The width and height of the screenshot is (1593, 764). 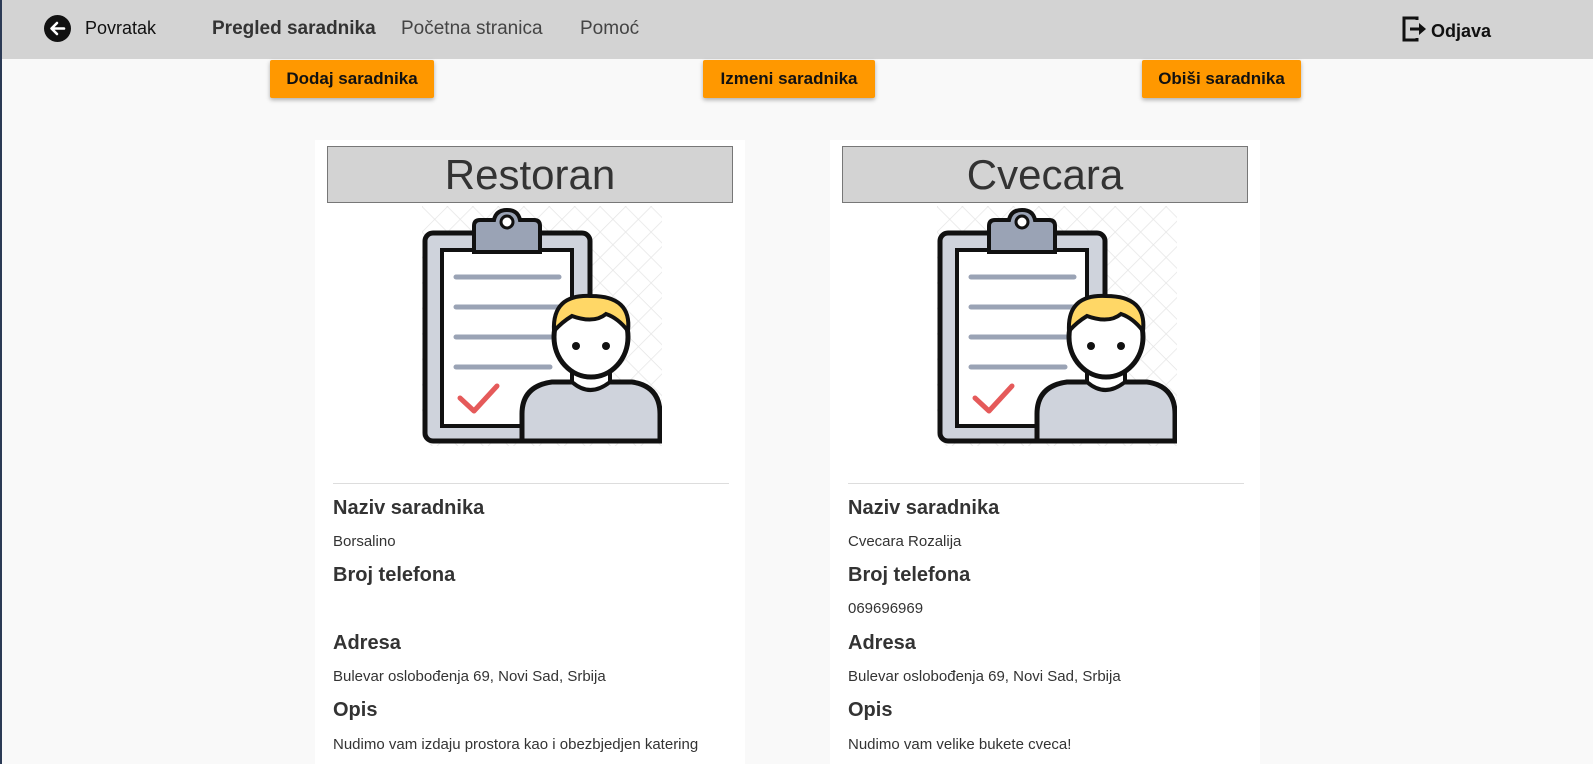 What do you see at coordinates (1461, 31) in the screenshot?
I see `logout-label: Odjava` at bounding box center [1461, 31].